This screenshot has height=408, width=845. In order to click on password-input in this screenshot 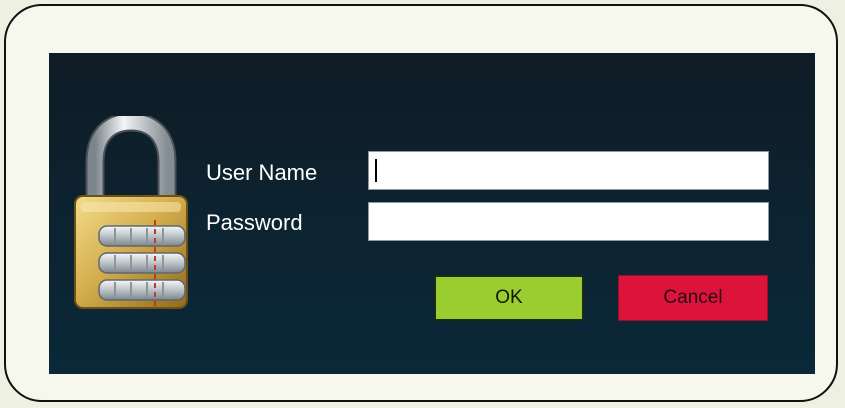, I will do `click(568, 221)`.